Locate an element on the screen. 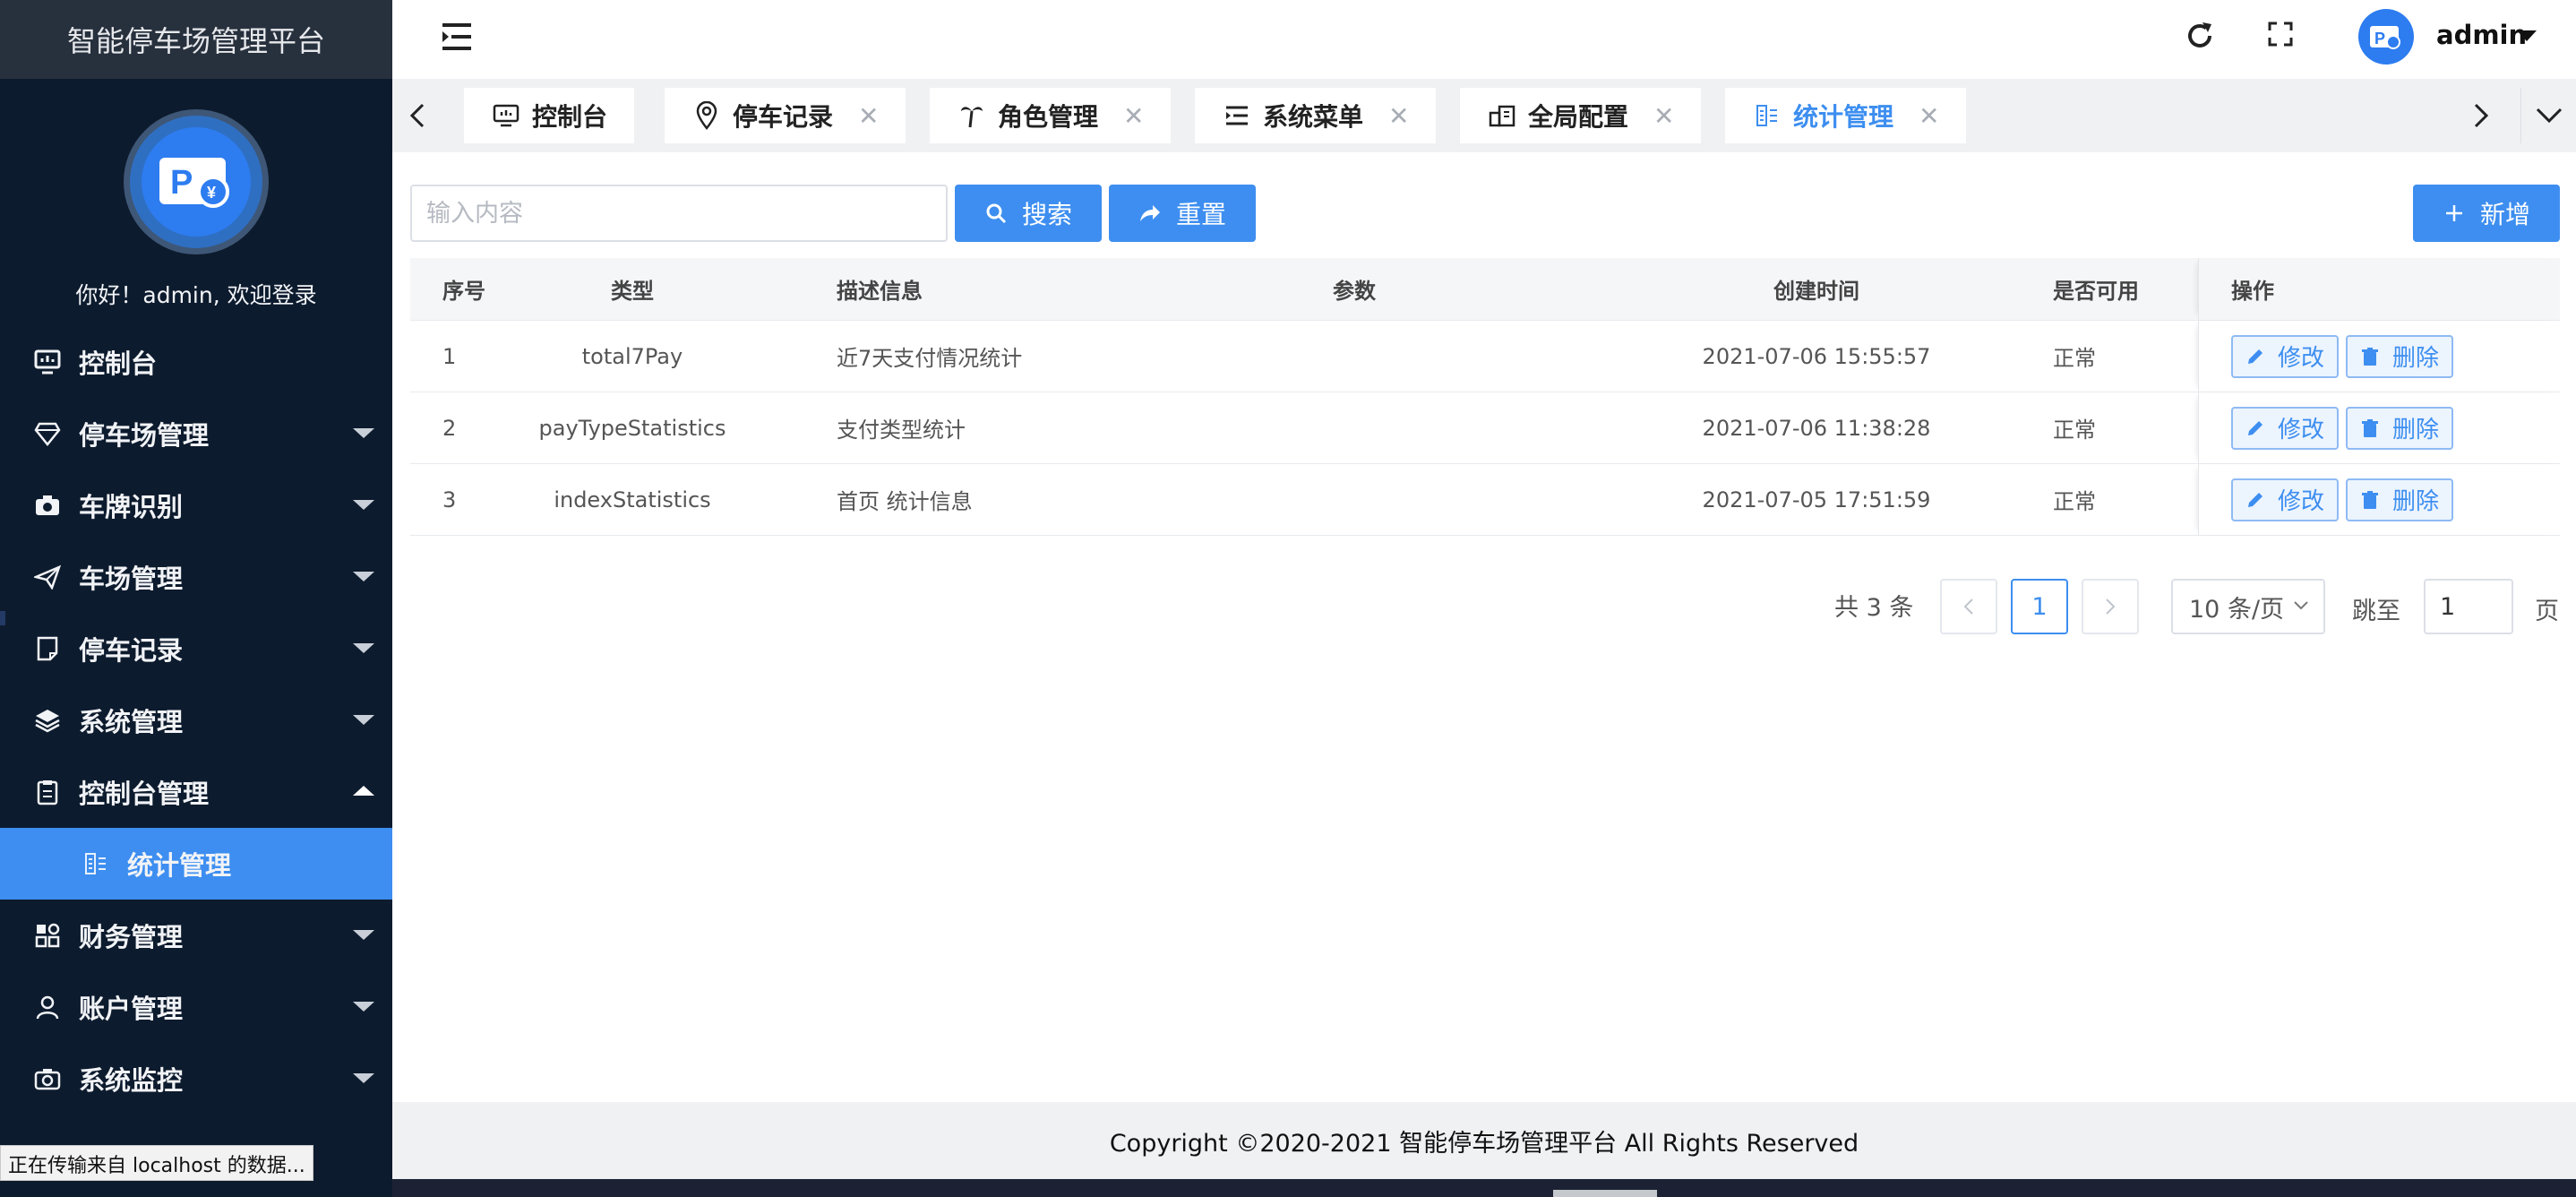 The image size is (2576, 1197). cell-index: 1 is located at coordinates (449, 356).